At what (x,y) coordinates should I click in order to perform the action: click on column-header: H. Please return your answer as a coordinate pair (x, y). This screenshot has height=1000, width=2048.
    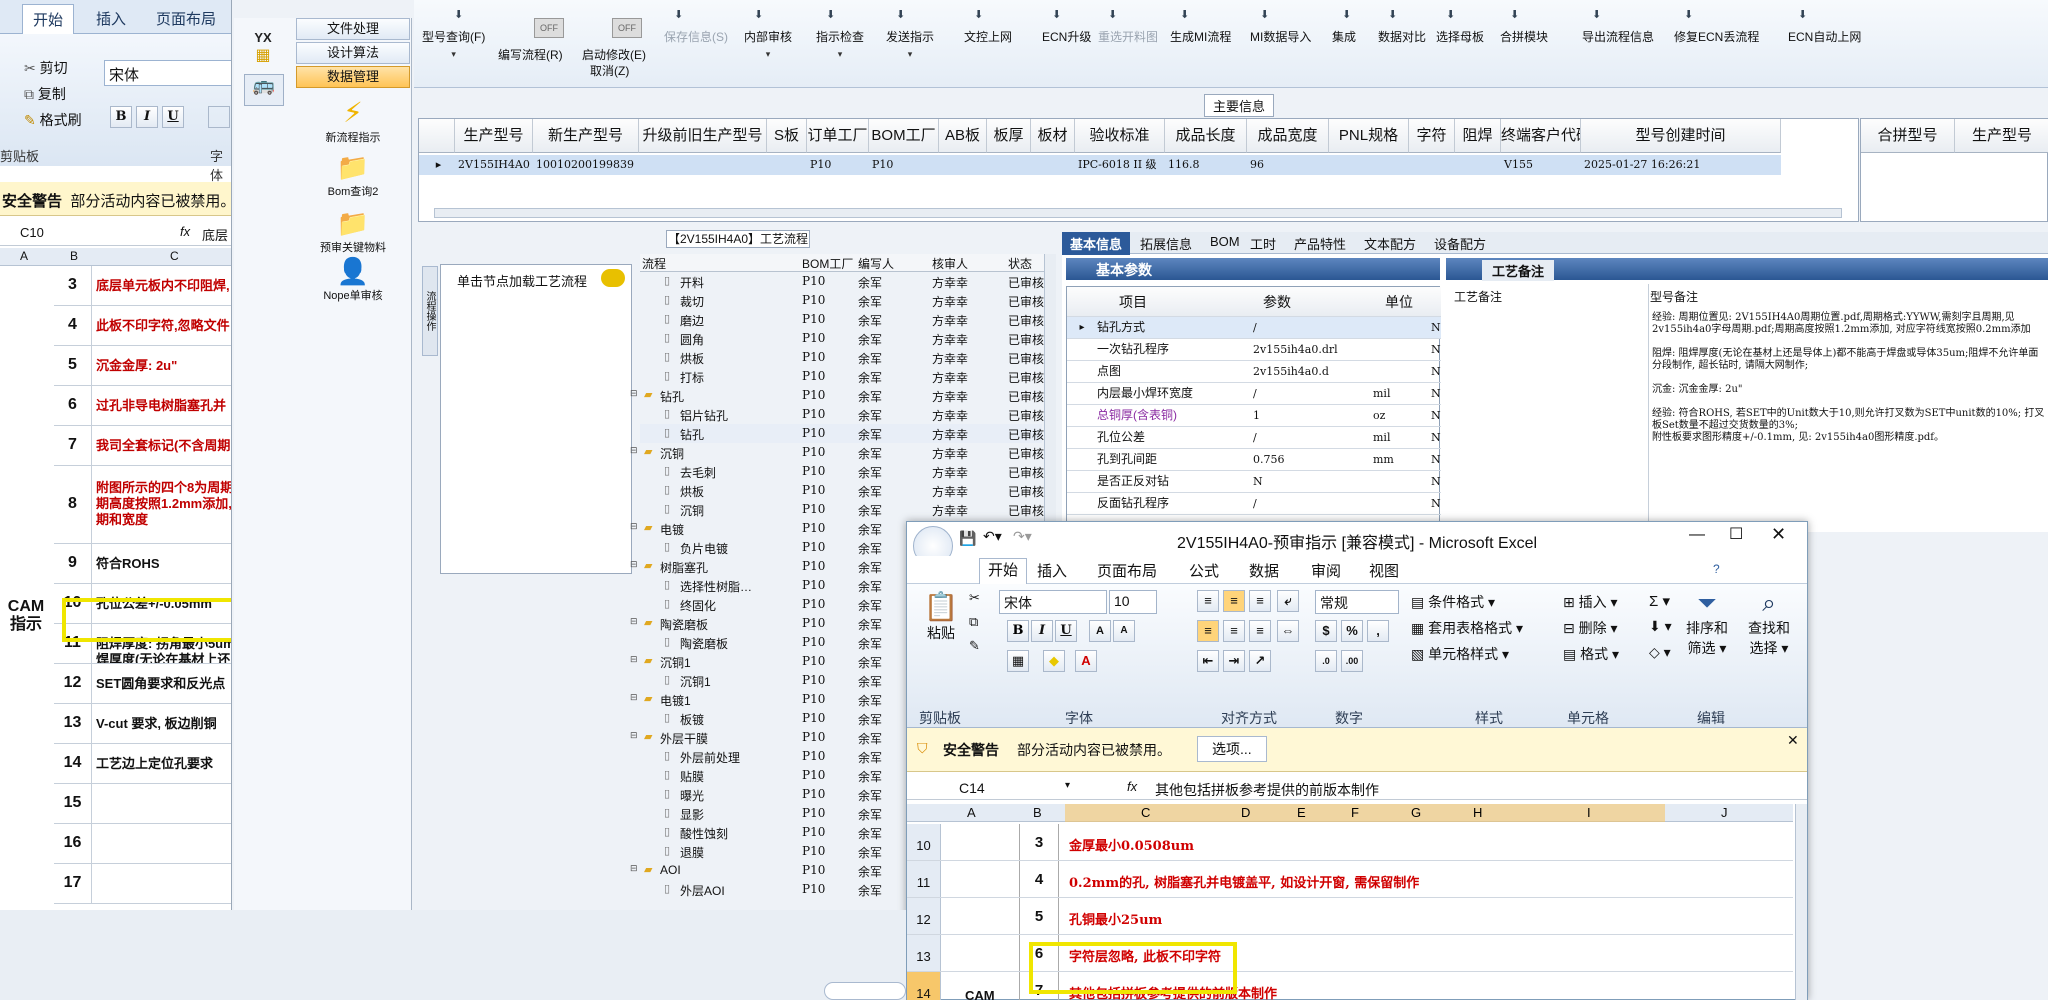
    Looking at the image, I should click on (1477, 812).